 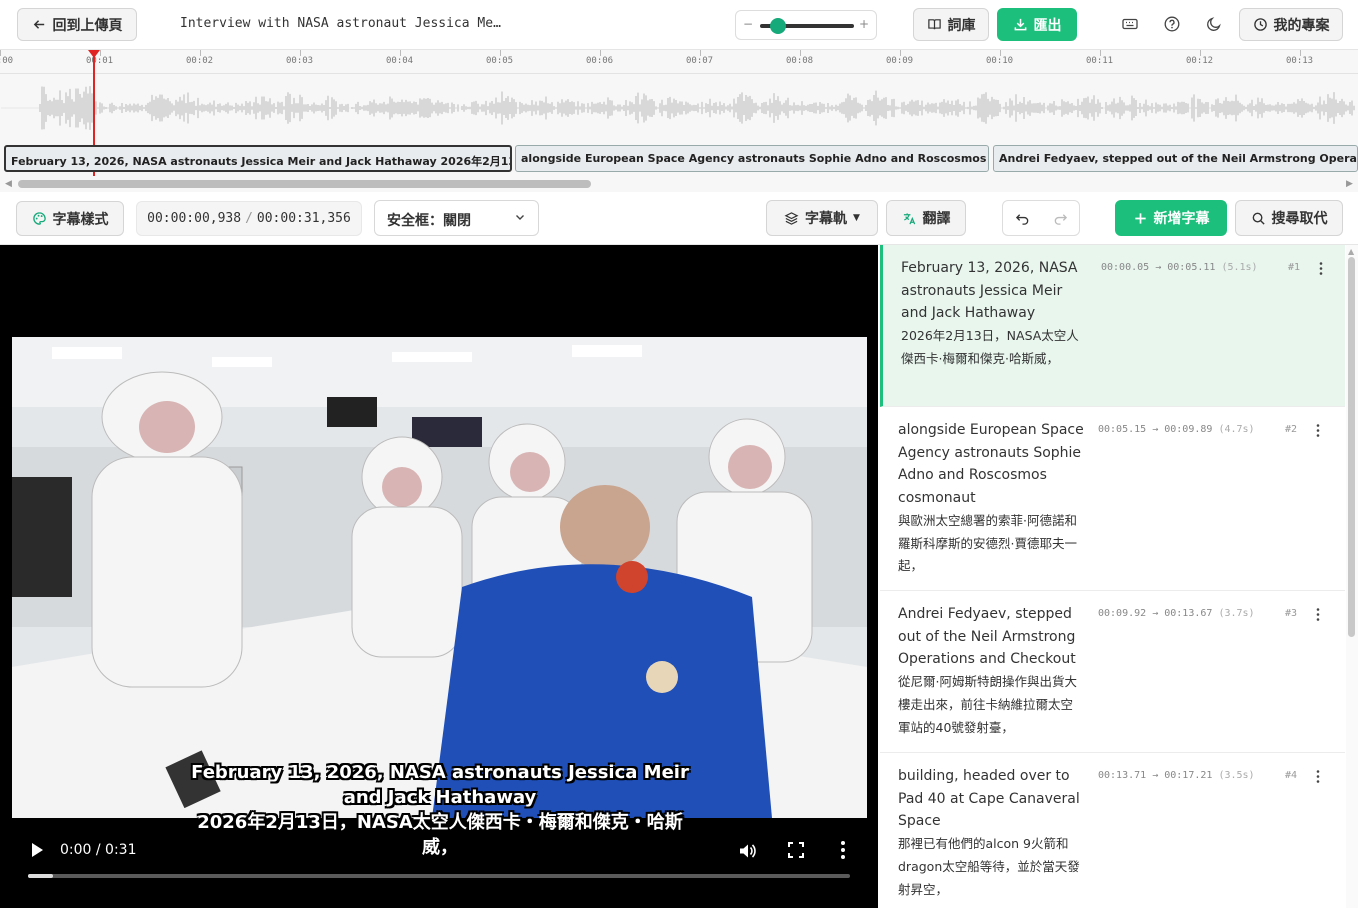 I want to click on zoom-knob, so click(x=778, y=26).